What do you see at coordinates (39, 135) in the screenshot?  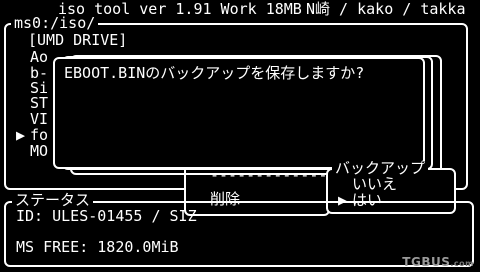 I see `list-item-selected: fo` at bounding box center [39, 135].